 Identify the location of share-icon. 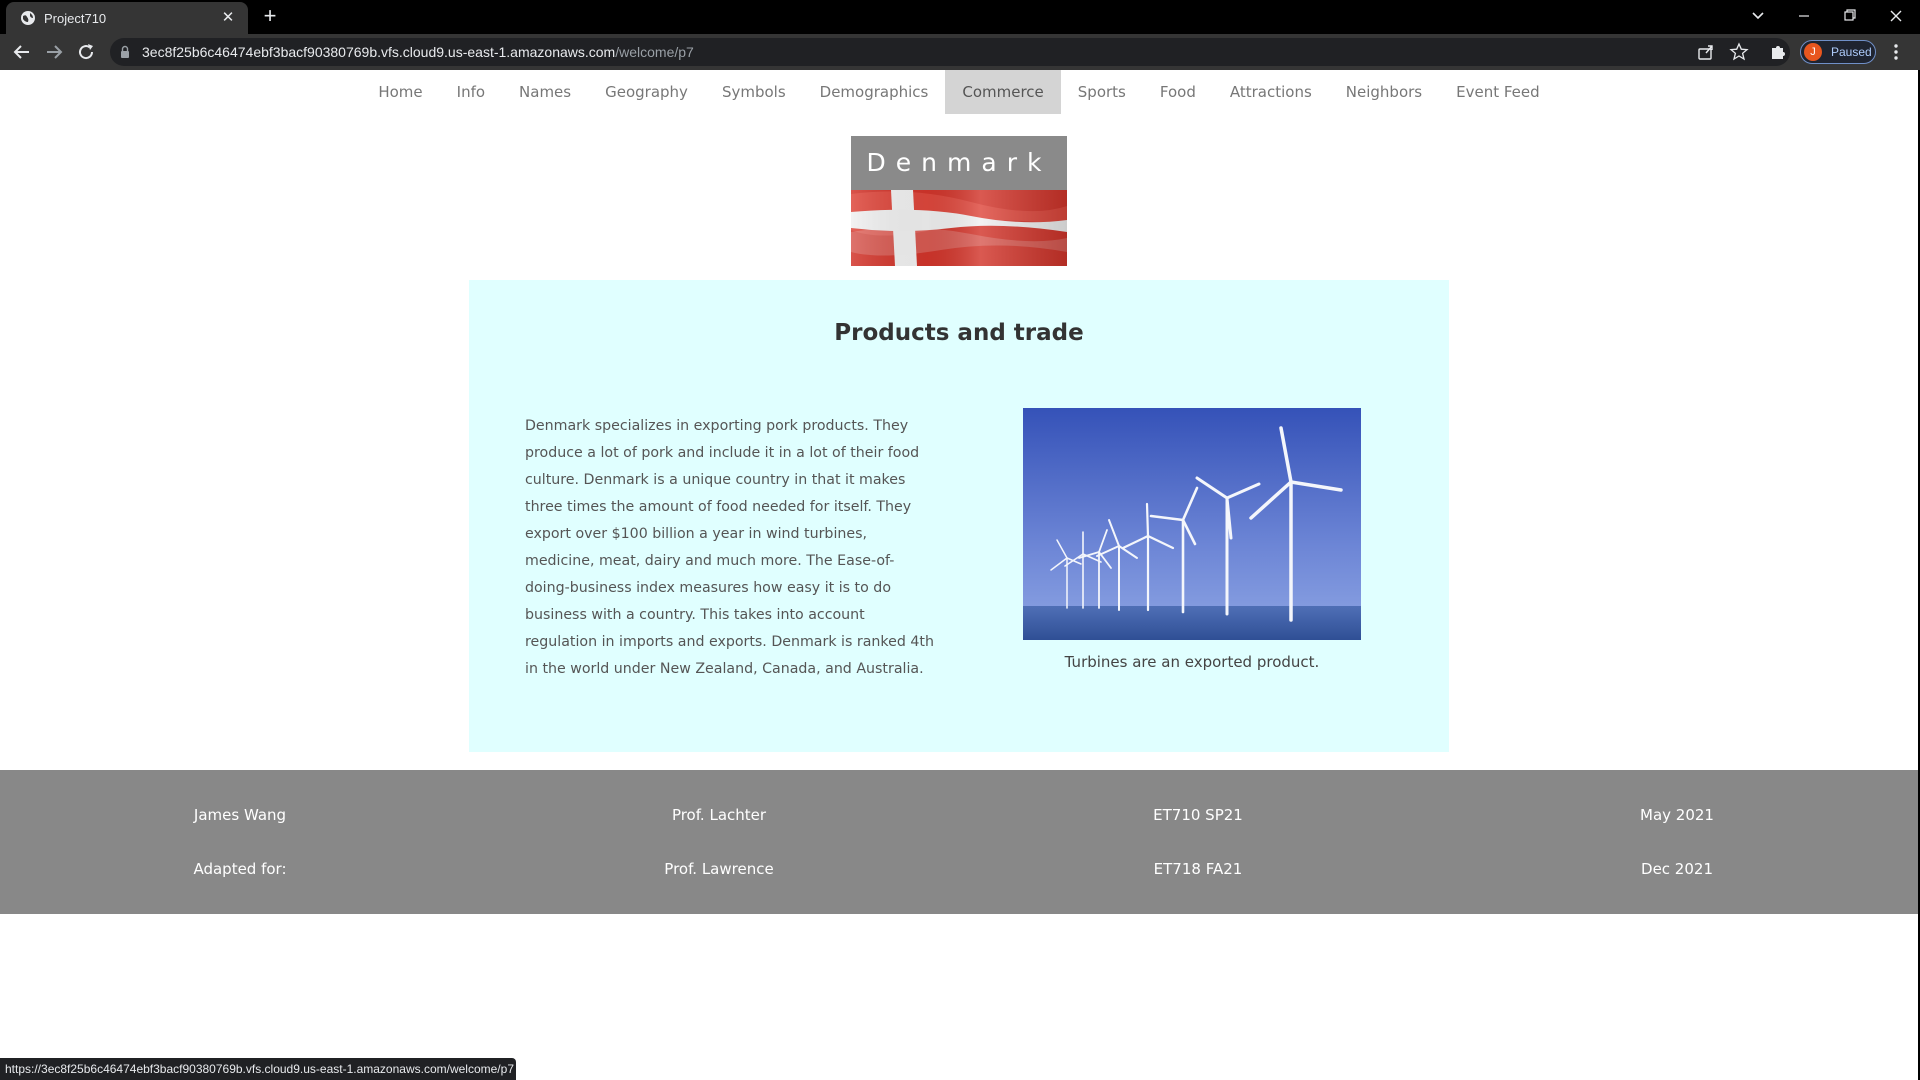
(1706, 52).